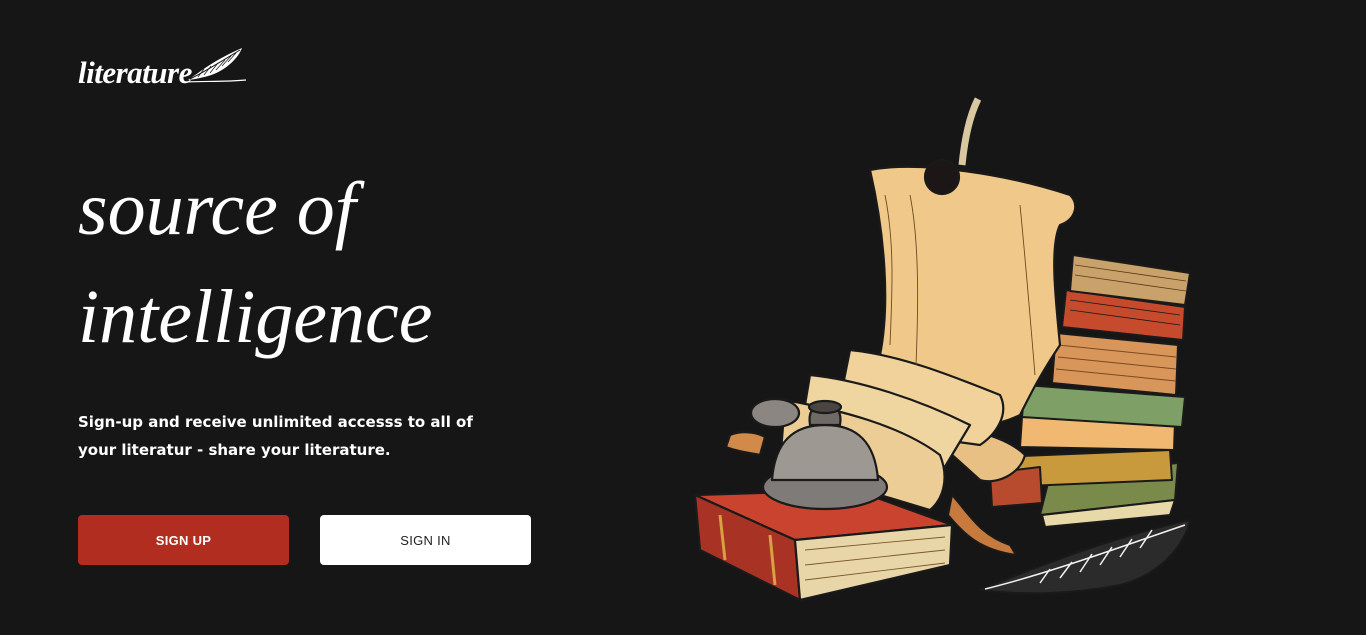 This screenshot has width=1366, height=635. What do you see at coordinates (215, 65) in the screenshot?
I see `quill-feather-icon` at bounding box center [215, 65].